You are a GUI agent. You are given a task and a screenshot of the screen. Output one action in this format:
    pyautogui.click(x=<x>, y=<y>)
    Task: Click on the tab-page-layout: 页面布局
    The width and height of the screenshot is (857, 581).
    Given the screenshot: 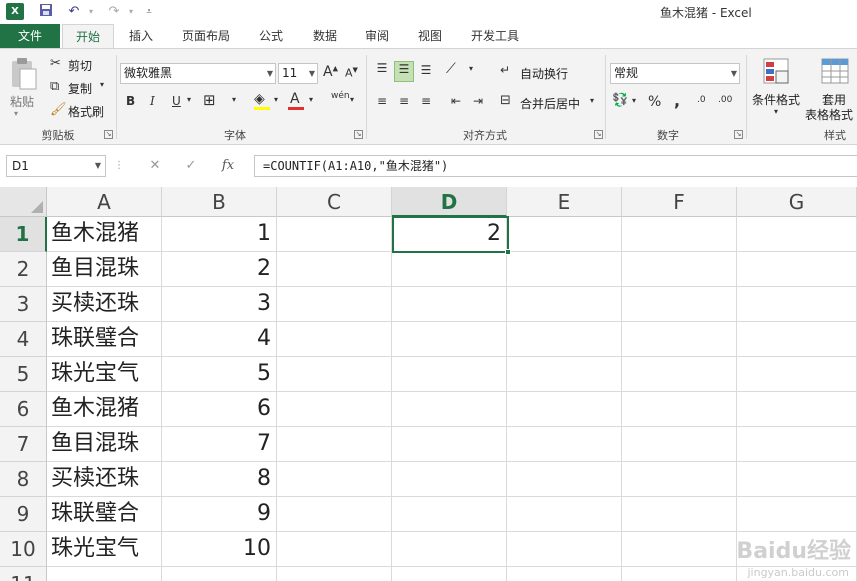 What is the action you would take?
    pyautogui.click(x=206, y=36)
    